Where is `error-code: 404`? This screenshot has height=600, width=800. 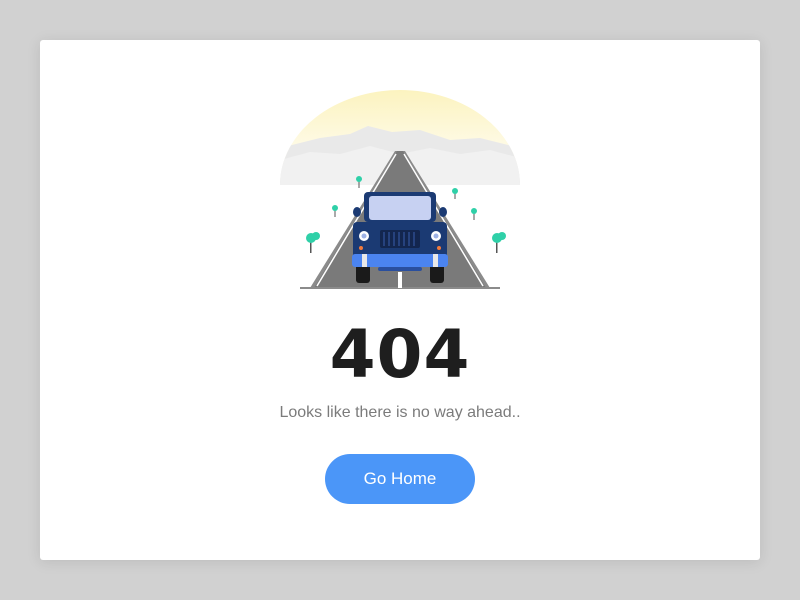 error-code: 404 is located at coordinates (400, 354).